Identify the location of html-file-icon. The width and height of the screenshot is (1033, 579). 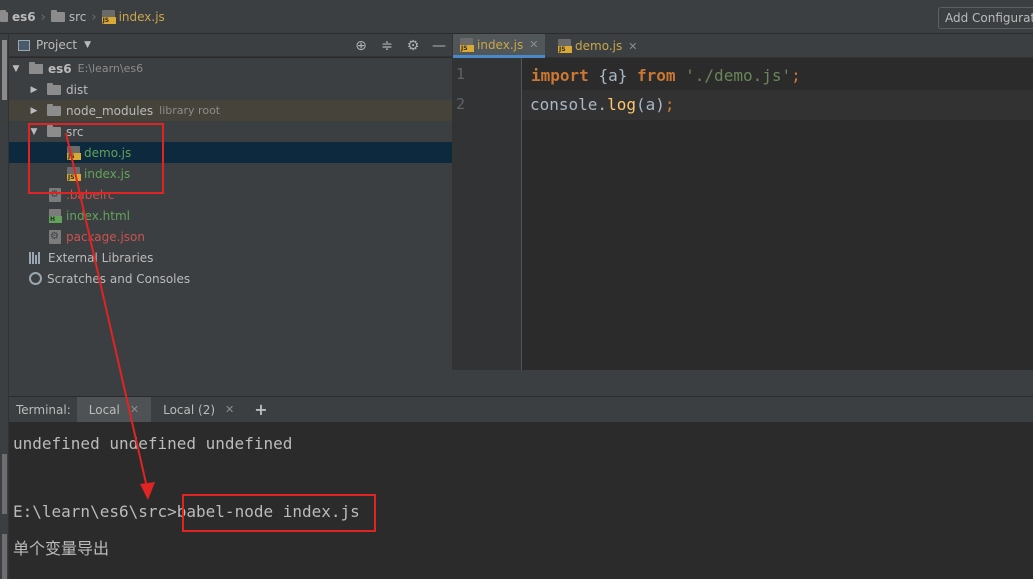
(55, 215).